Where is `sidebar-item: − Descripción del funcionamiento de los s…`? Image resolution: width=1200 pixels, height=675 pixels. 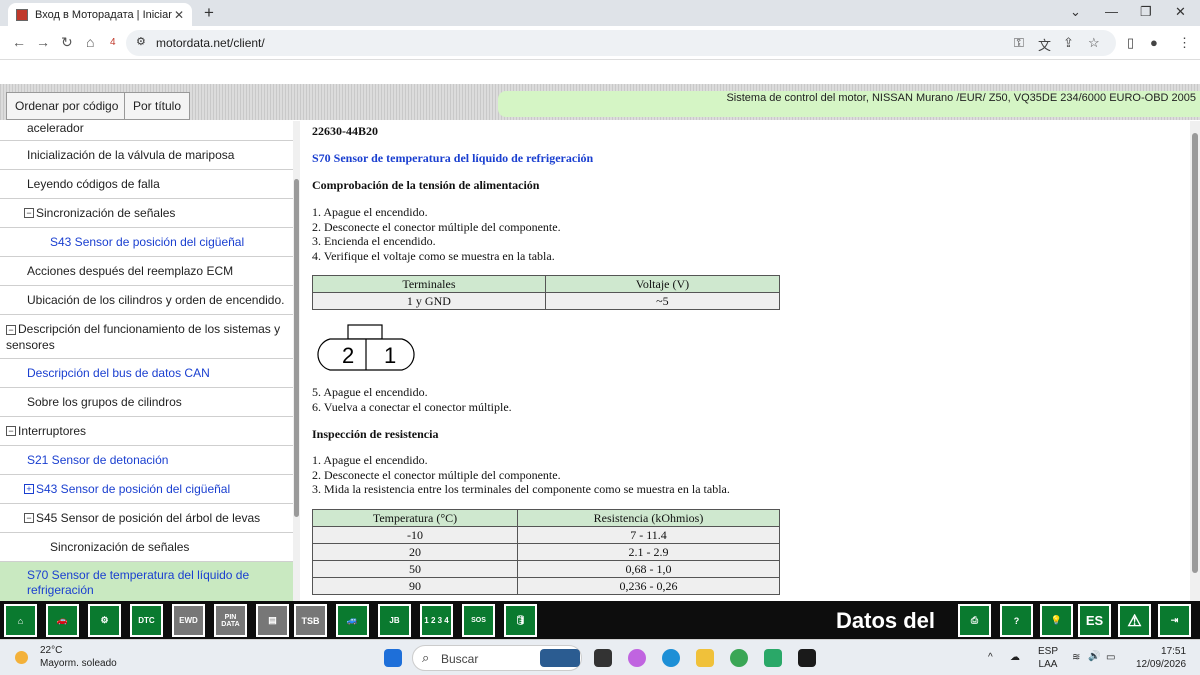 sidebar-item: − Descripción del funcionamiento de los s… is located at coordinates (146, 337).